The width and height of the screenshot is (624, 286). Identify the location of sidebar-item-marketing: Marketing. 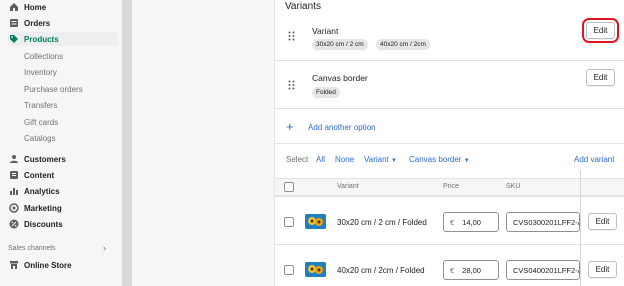
(63, 208).